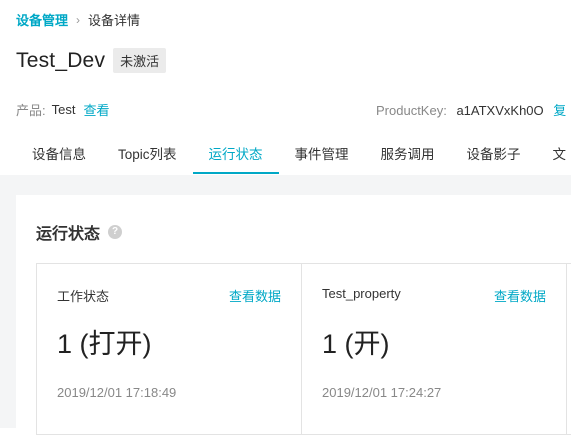  Describe the element at coordinates (147, 156) in the screenshot. I see `tab-topic-list: Topic列表` at that location.